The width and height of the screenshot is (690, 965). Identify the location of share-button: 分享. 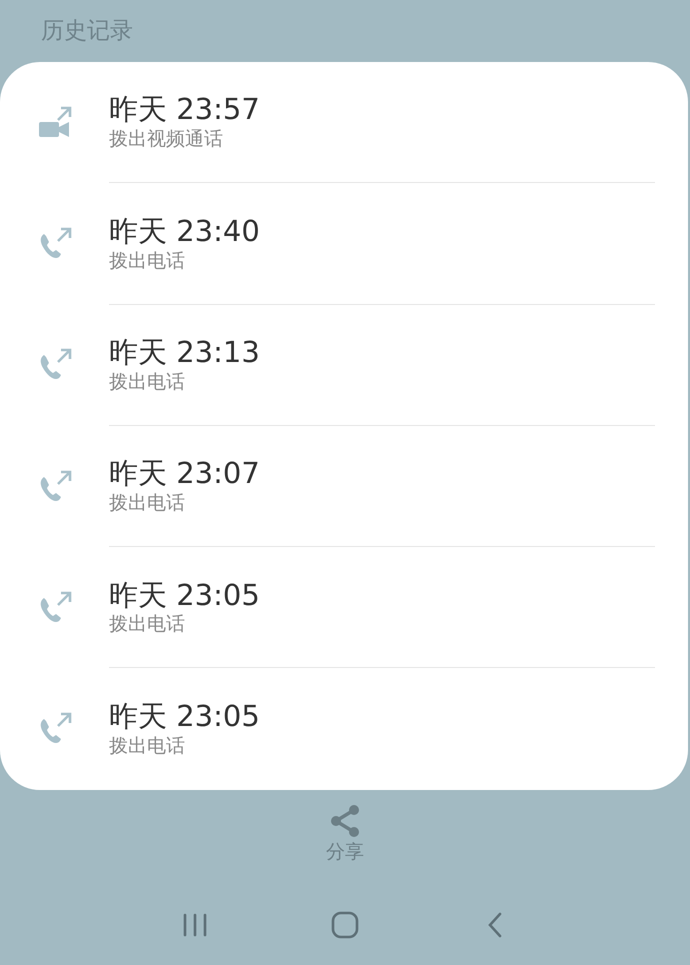
(345, 835).